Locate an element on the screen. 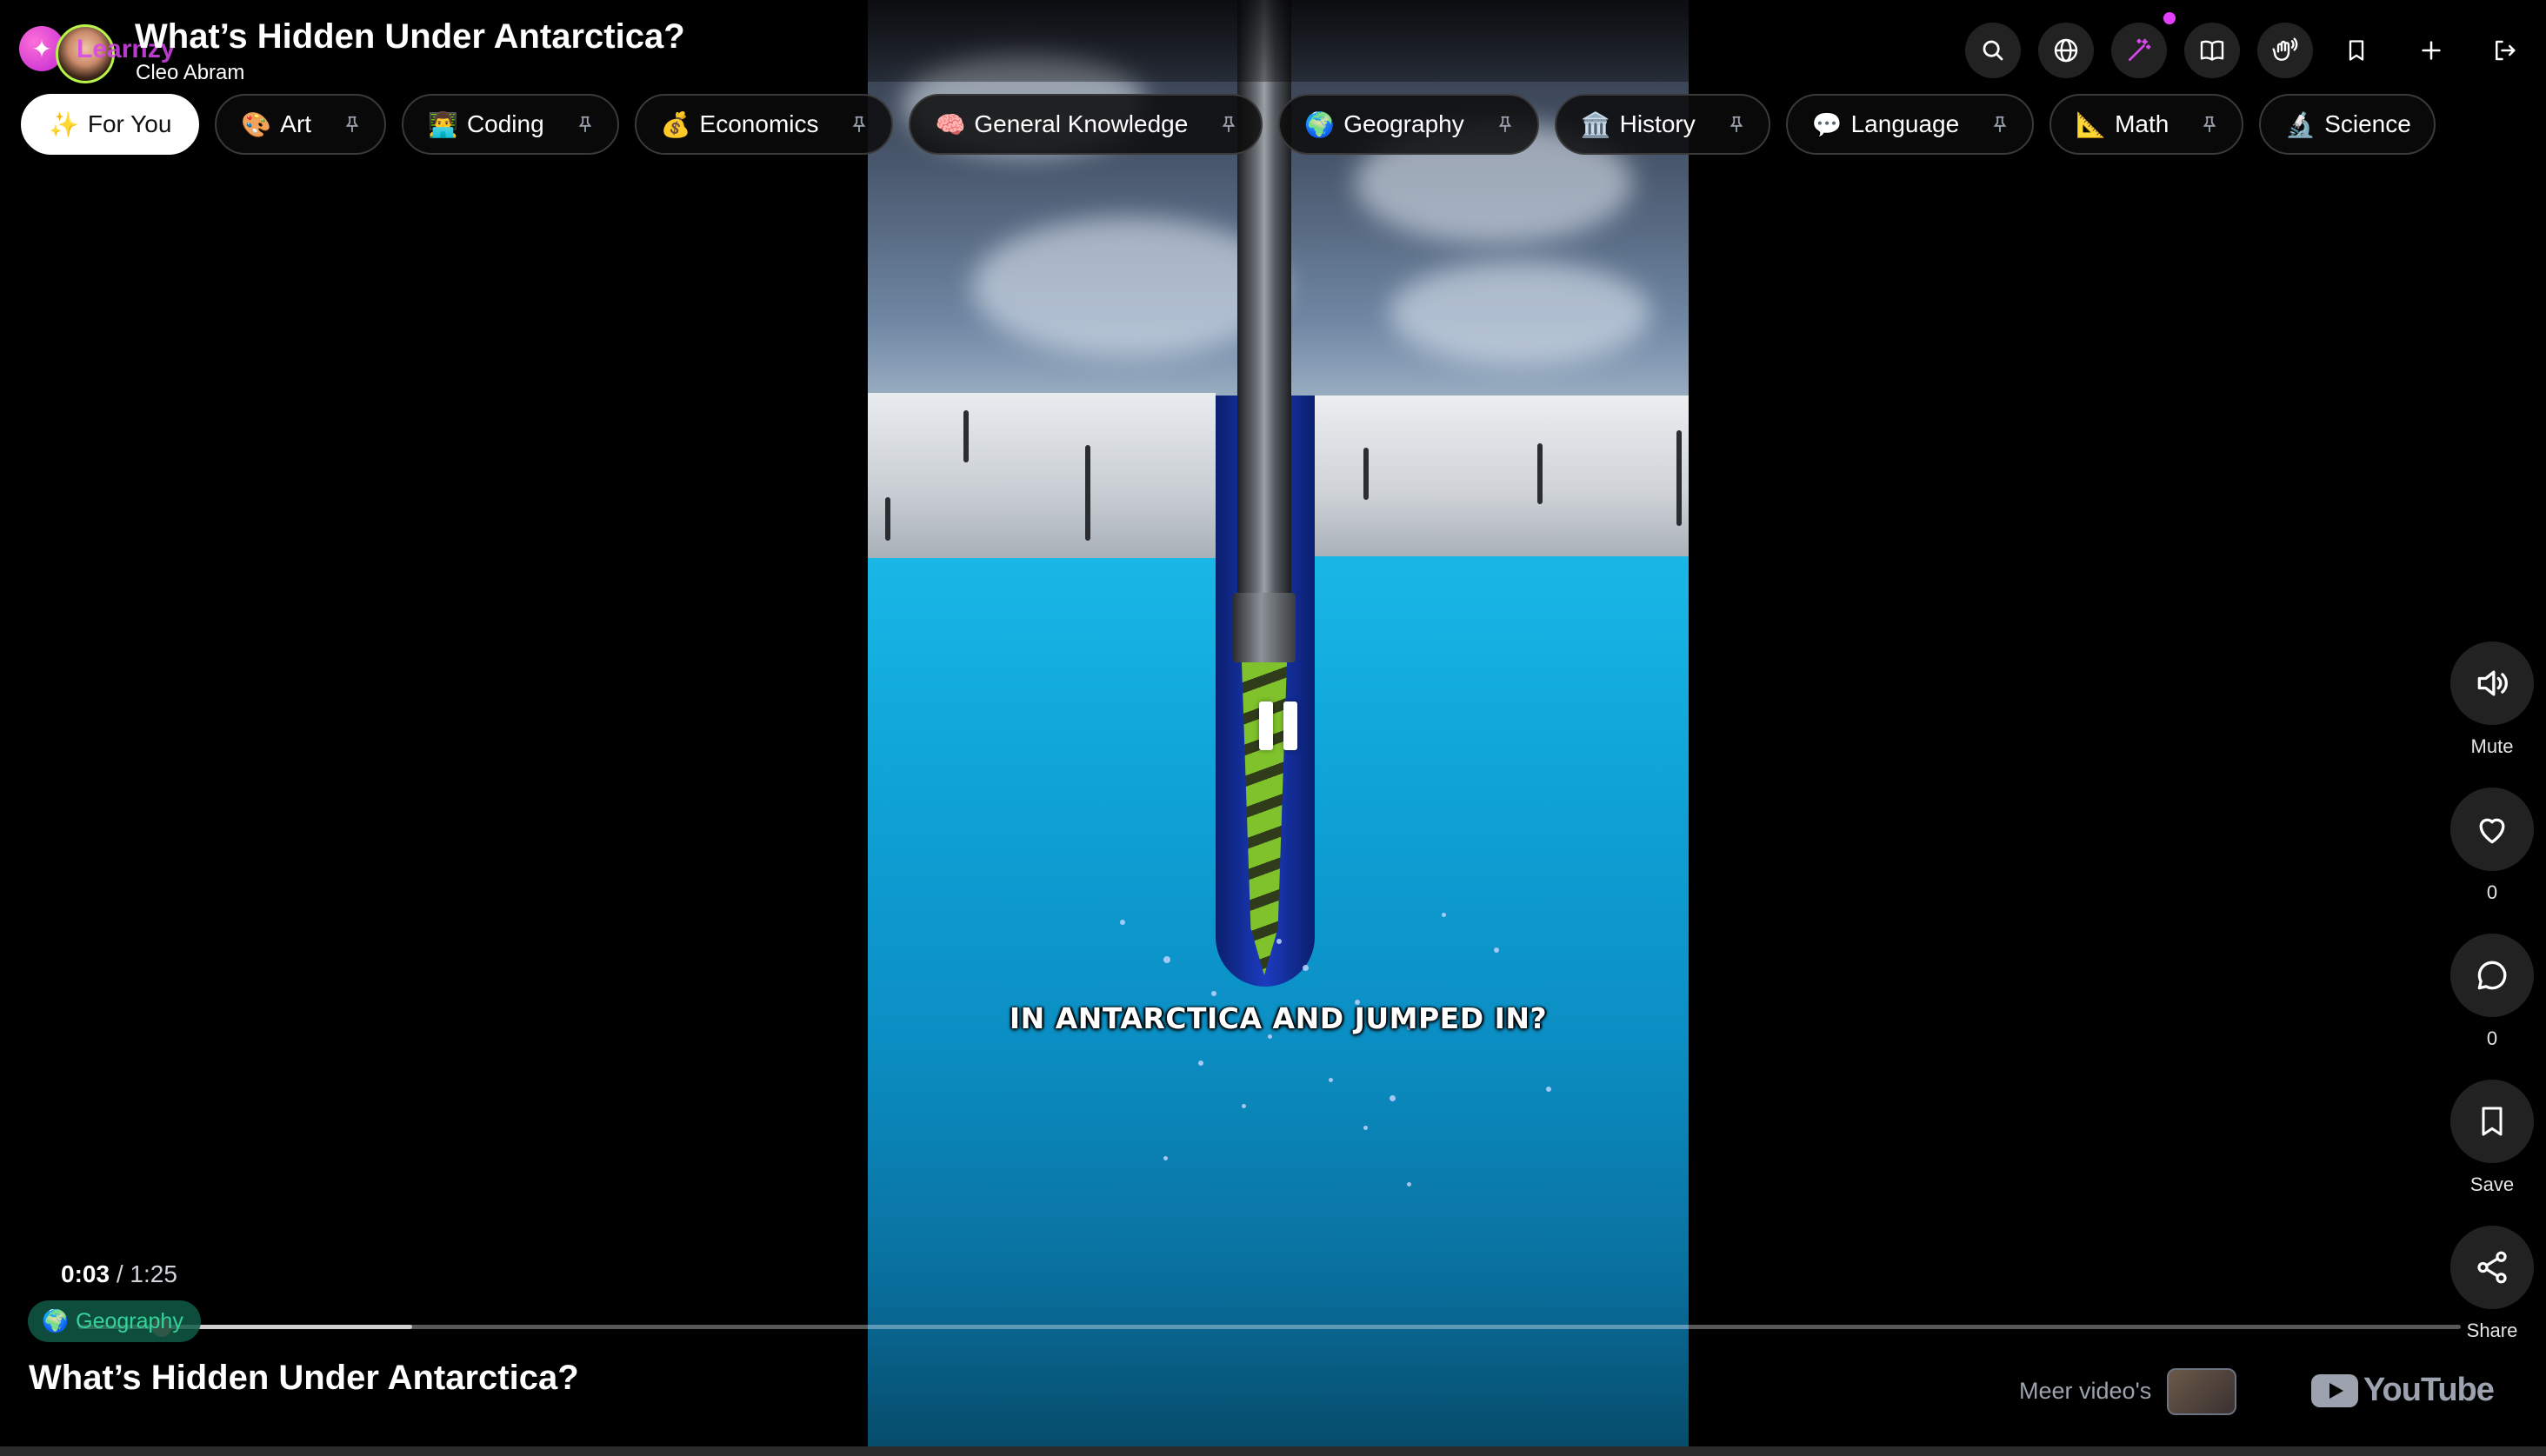 This screenshot has width=2546, height=1456. youtube-logo: YouTube is located at coordinates (2403, 1390).